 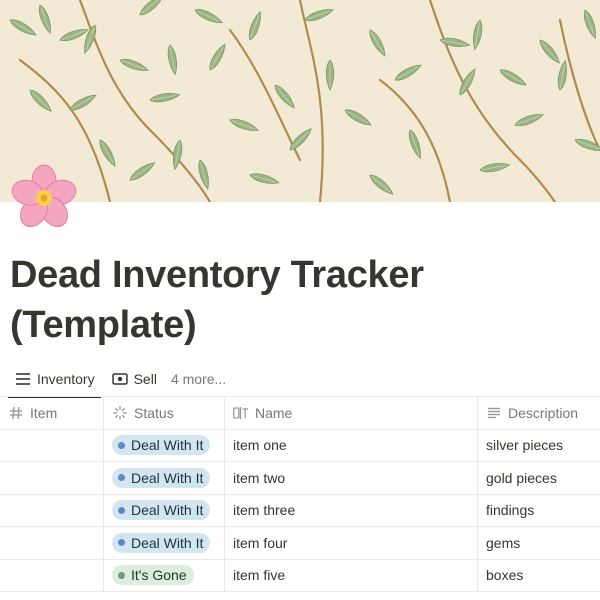 I want to click on column-header-name: Name, so click(x=351, y=413).